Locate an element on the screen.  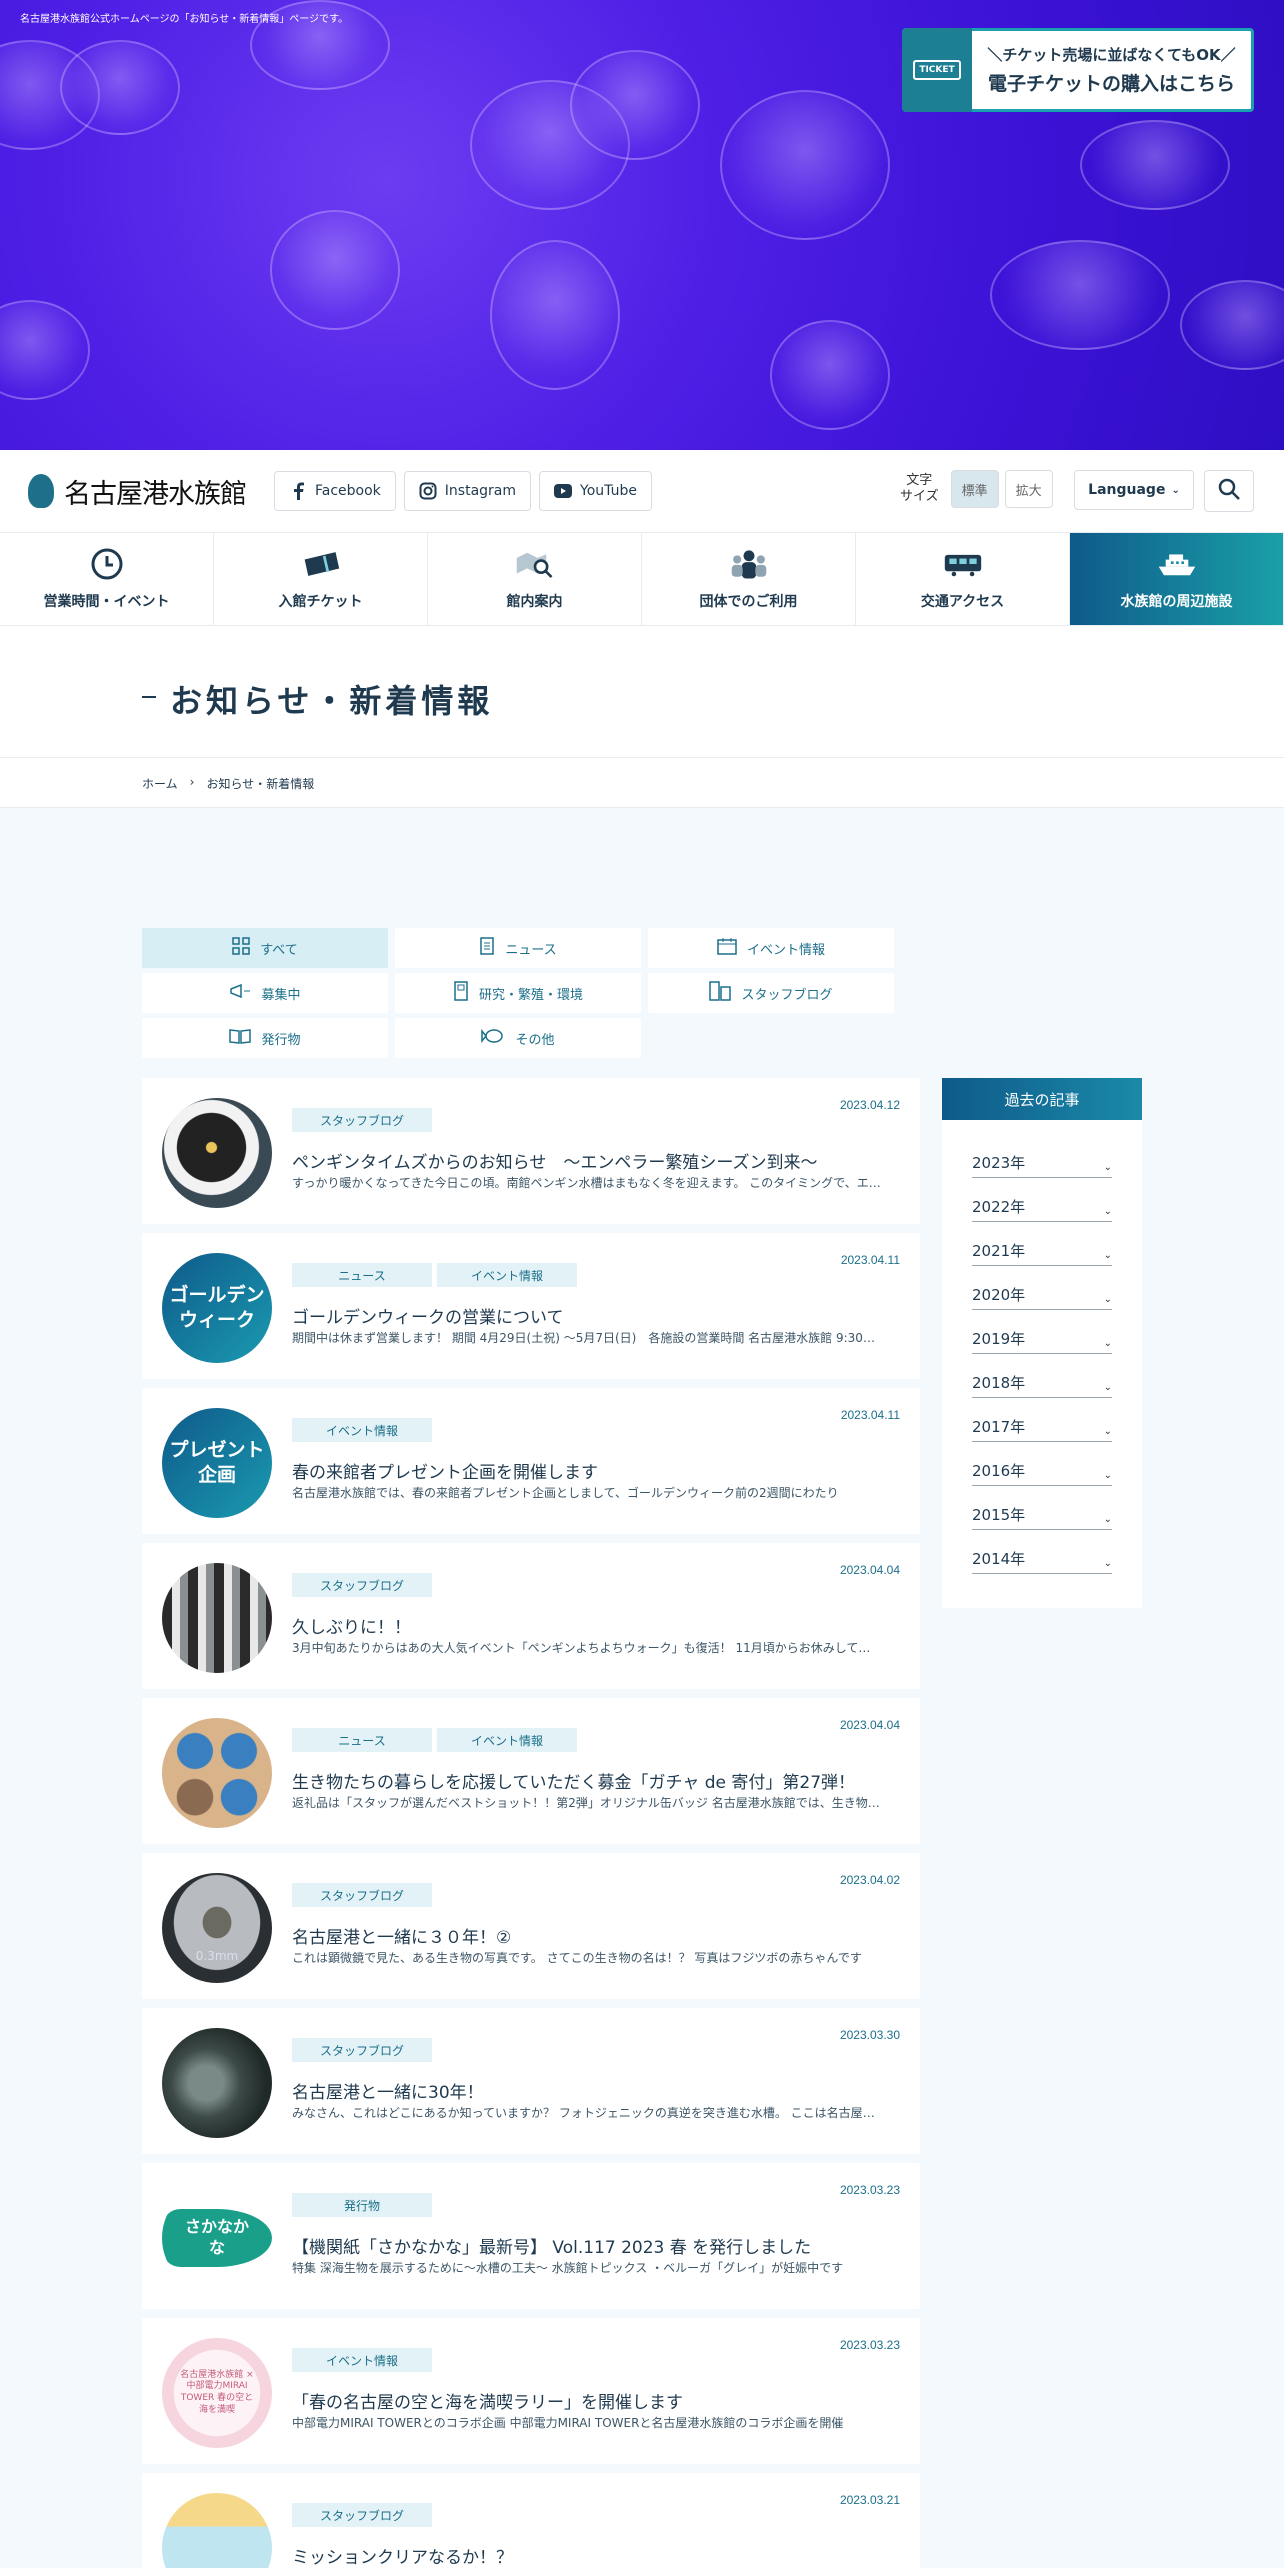
category-research: 研究・繁殖・環境 is located at coordinates (518, 993).